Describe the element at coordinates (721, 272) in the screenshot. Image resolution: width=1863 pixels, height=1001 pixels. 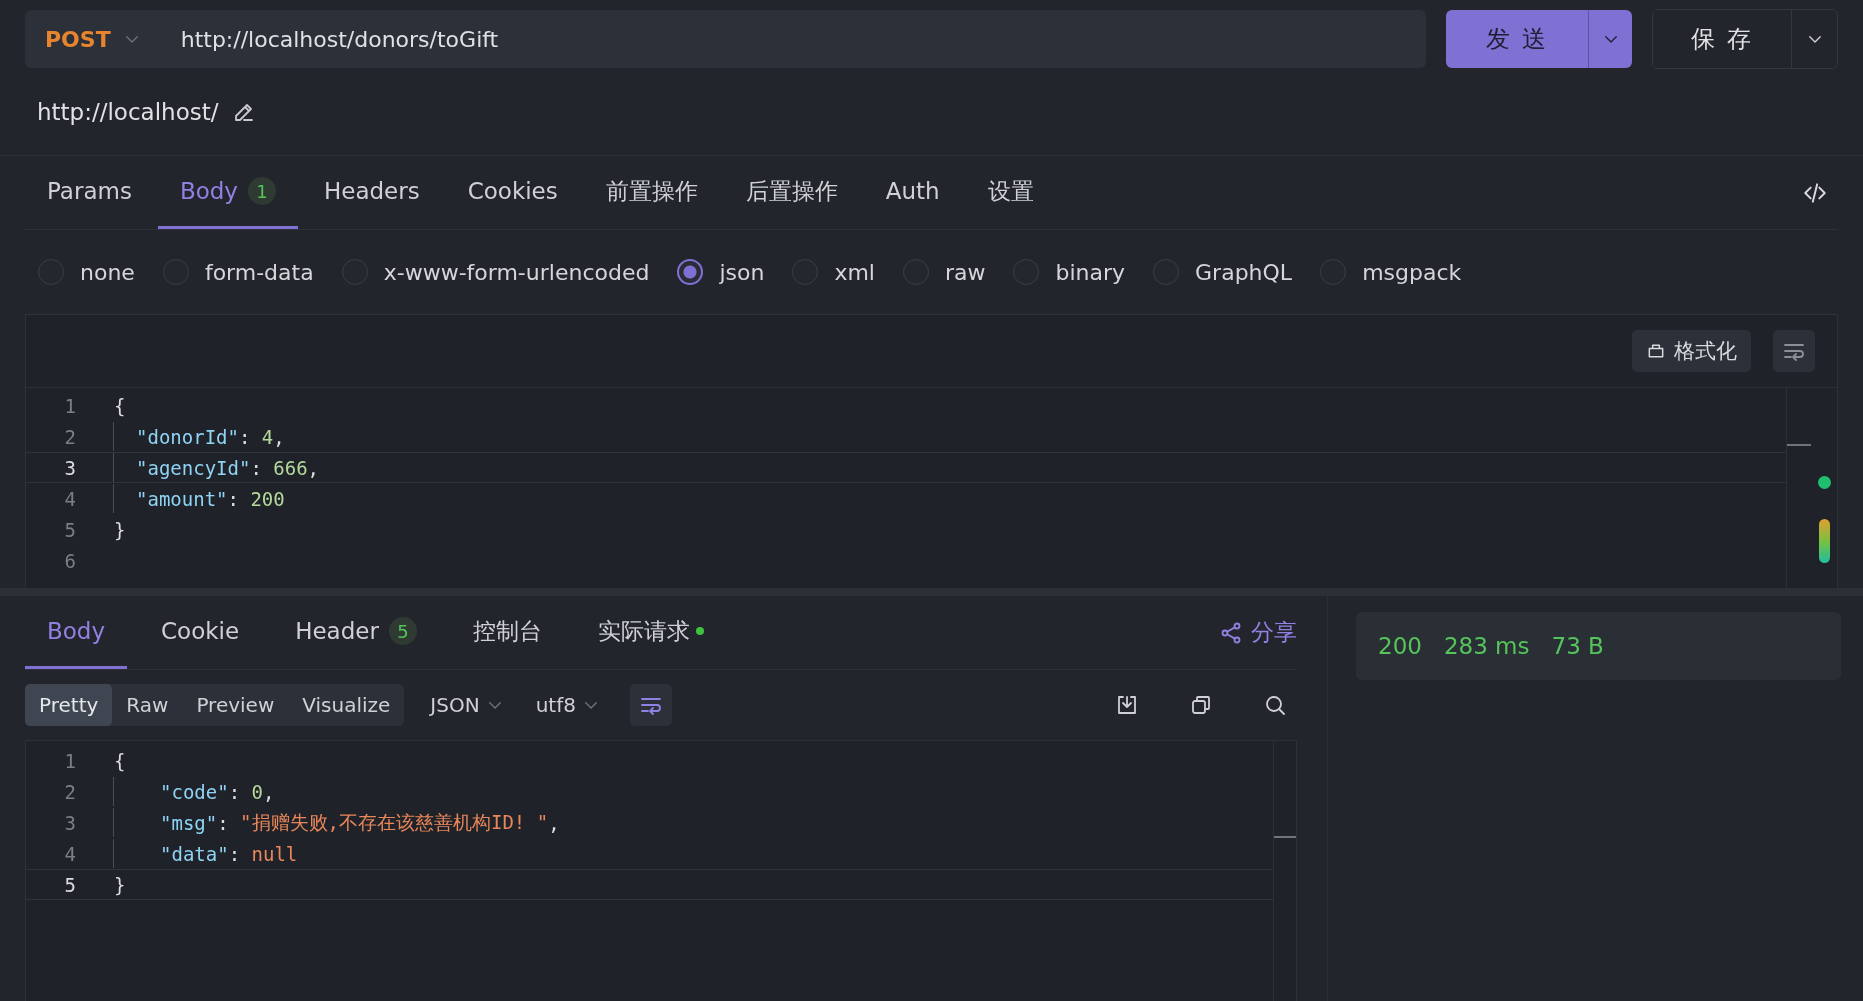
I see `body-type-option: json` at that location.